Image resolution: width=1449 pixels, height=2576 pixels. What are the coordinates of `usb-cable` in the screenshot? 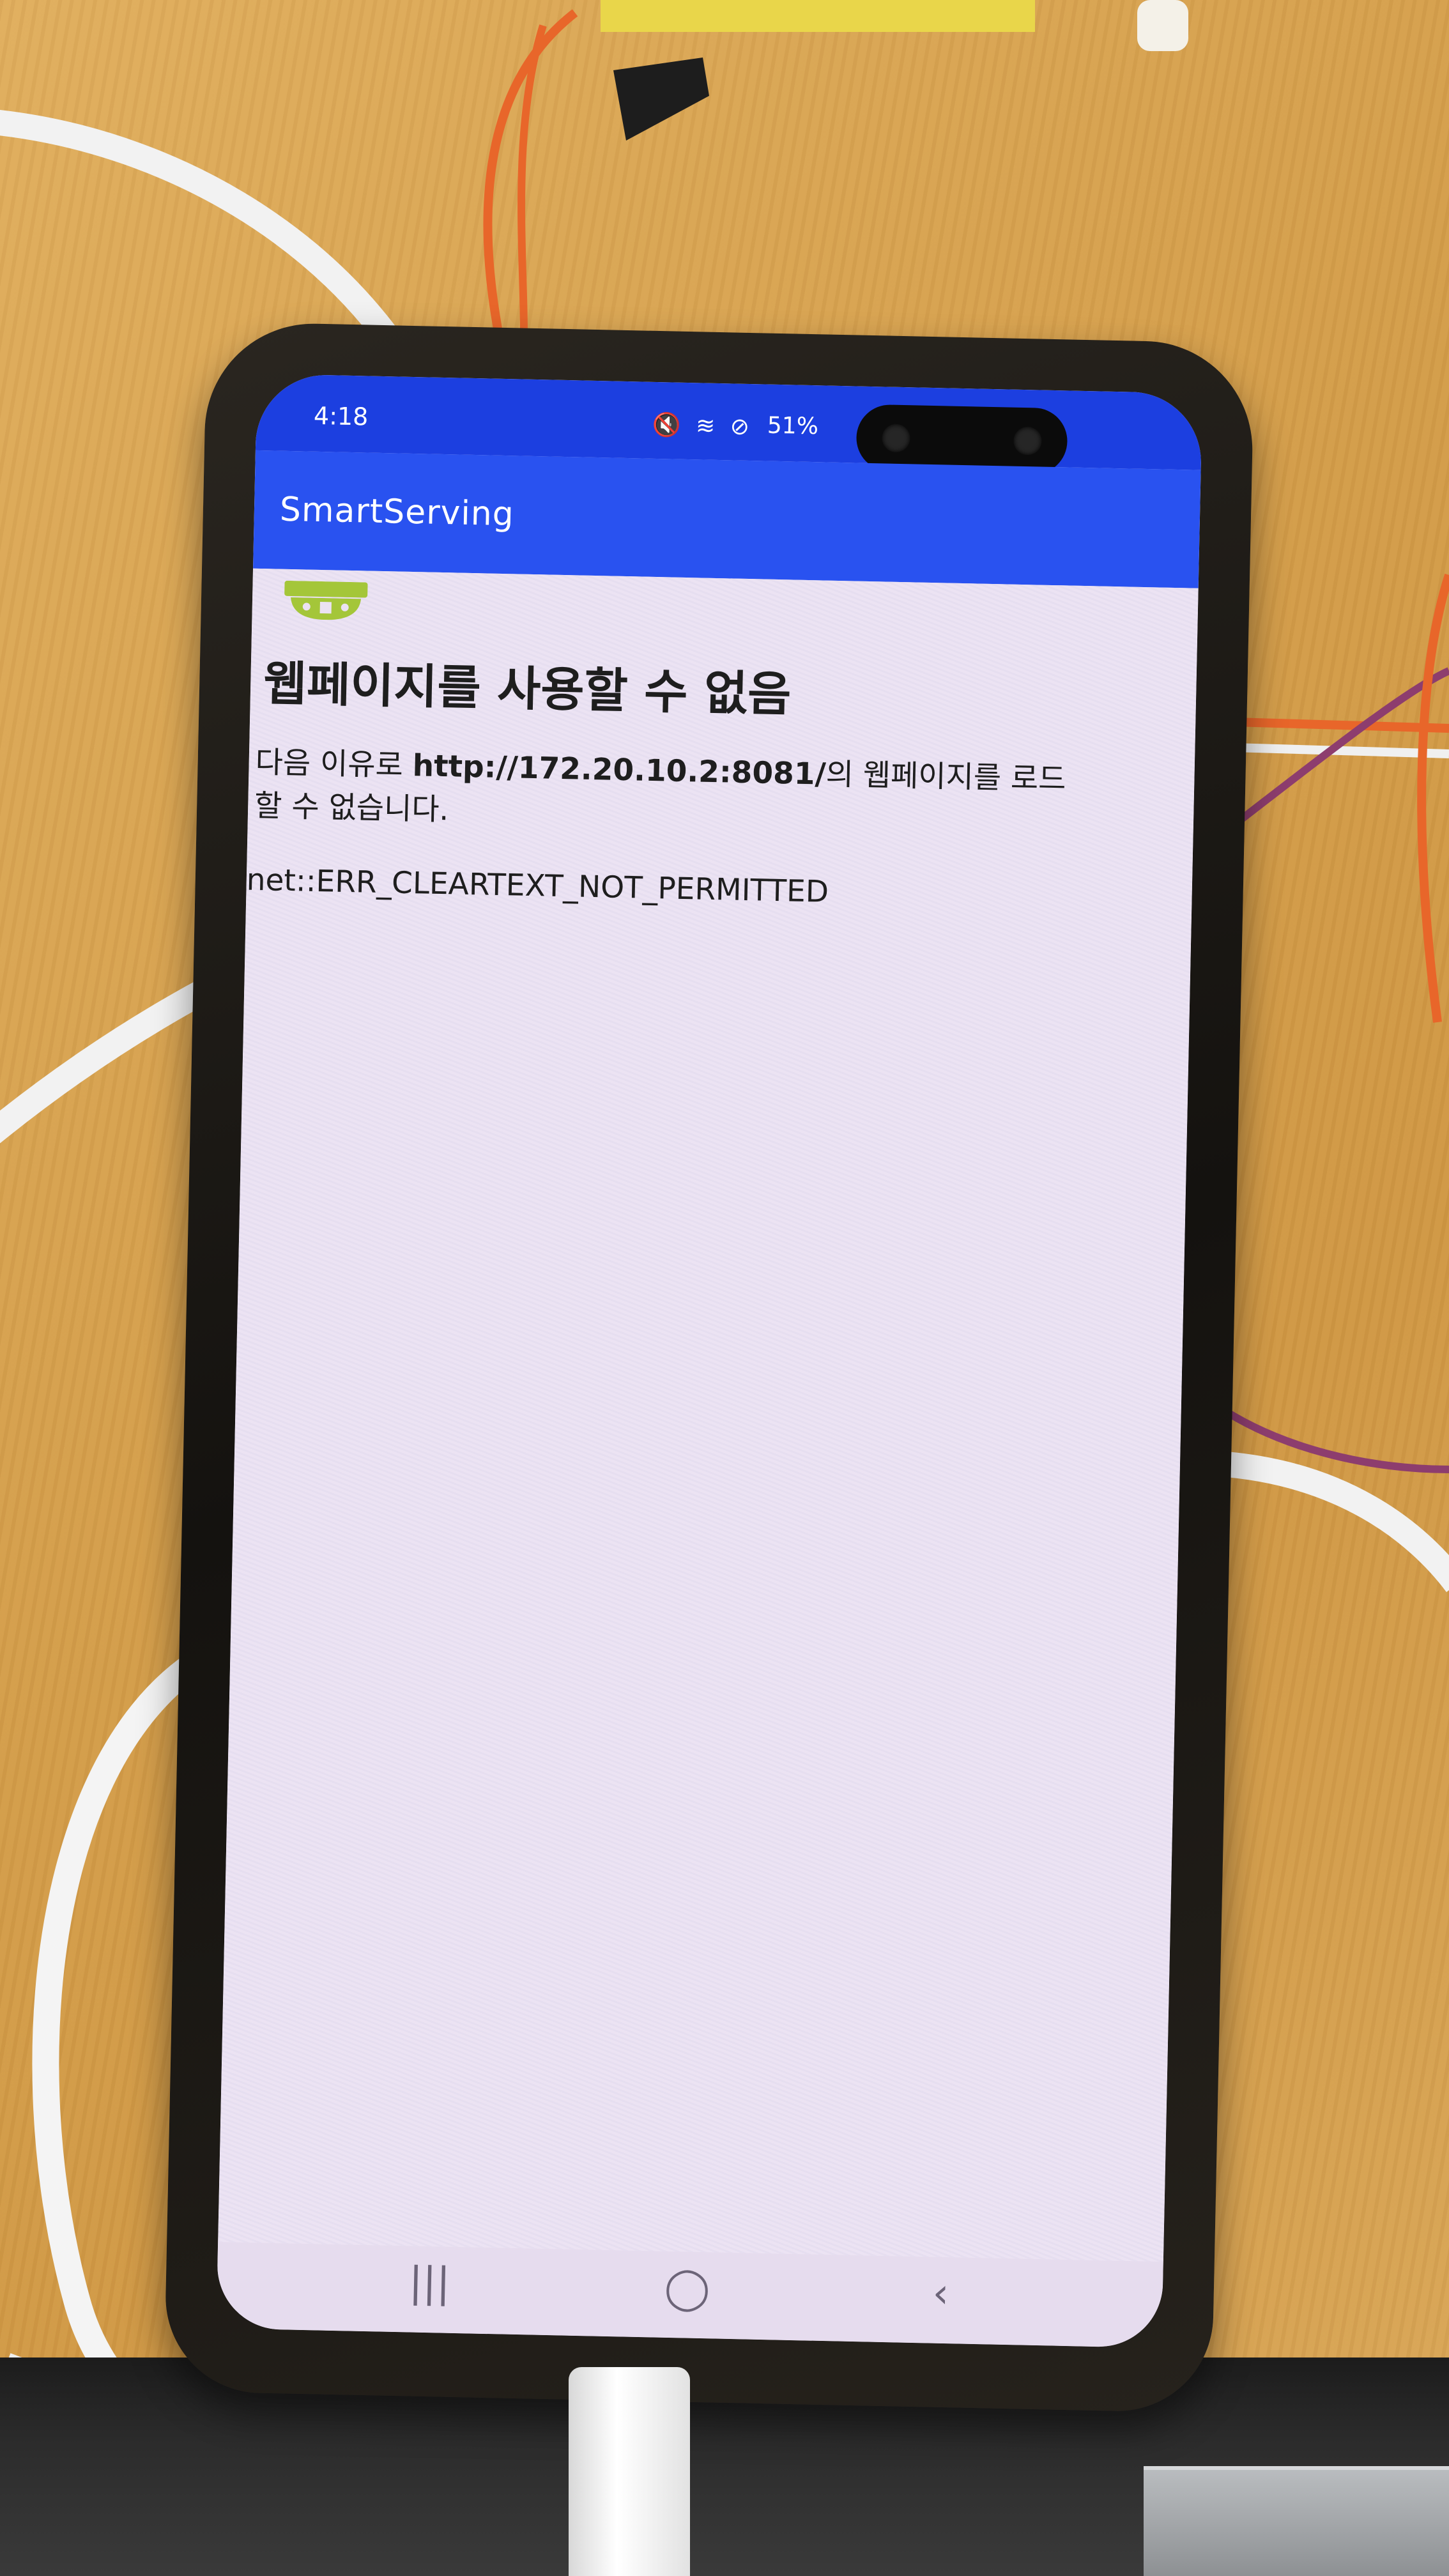 It's located at (629, 2471).